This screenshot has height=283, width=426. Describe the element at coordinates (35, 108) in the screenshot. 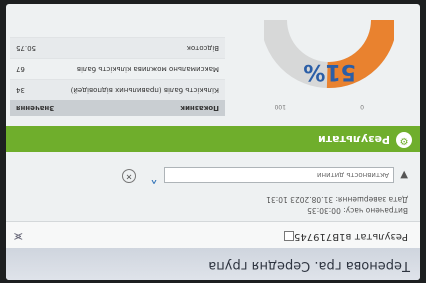

I see `column-header: Значення` at that location.